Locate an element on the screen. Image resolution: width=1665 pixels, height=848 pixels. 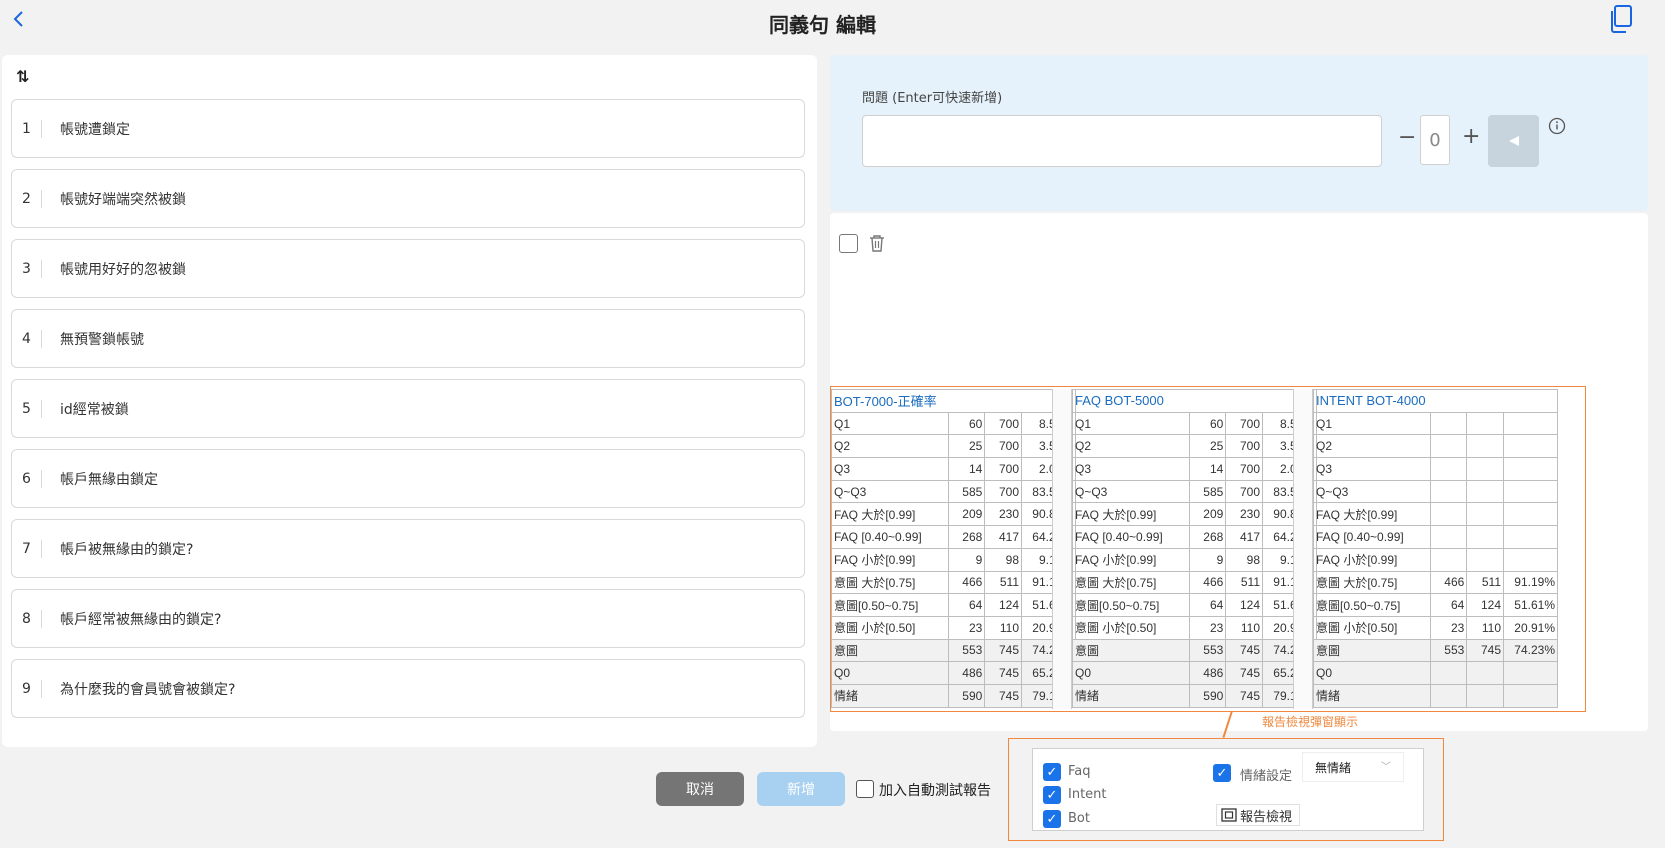
trash-icon is located at coordinates (877, 243).